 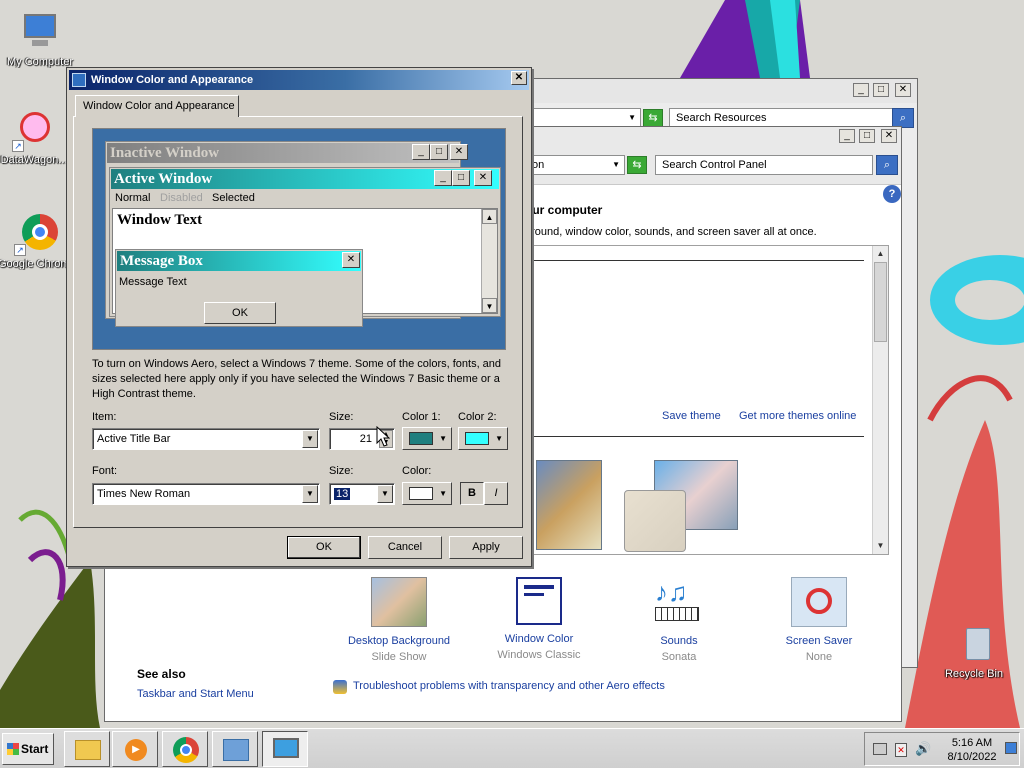 What do you see at coordinates (539, 601) in the screenshot?
I see `window-color-icon` at bounding box center [539, 601].